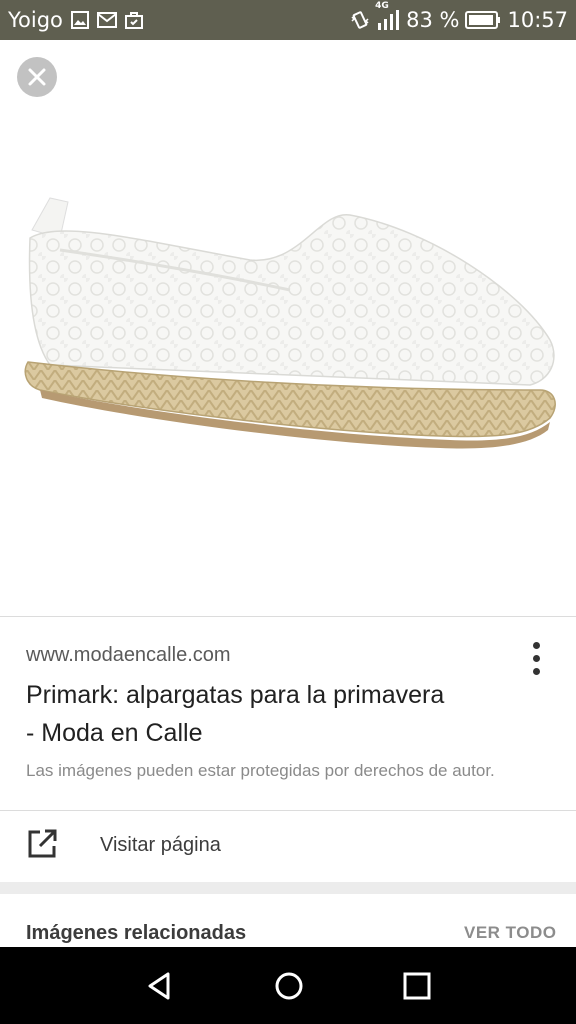 This screenshot has height=1024, width=576. What do you see at coordinates (433, 20) in the screenshot?
I see `battery-percent: 83 %` at bounding box center [433, 20].